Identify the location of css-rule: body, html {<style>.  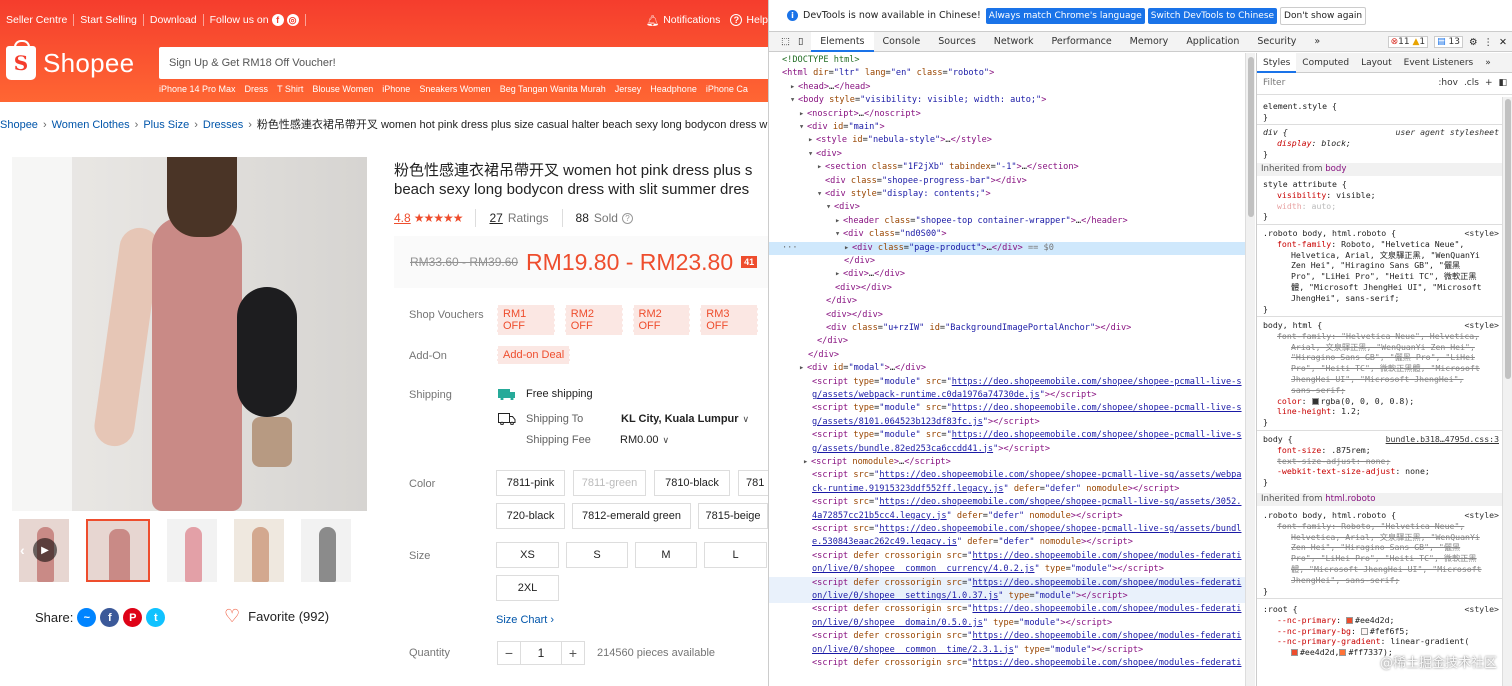
(1381, 325).